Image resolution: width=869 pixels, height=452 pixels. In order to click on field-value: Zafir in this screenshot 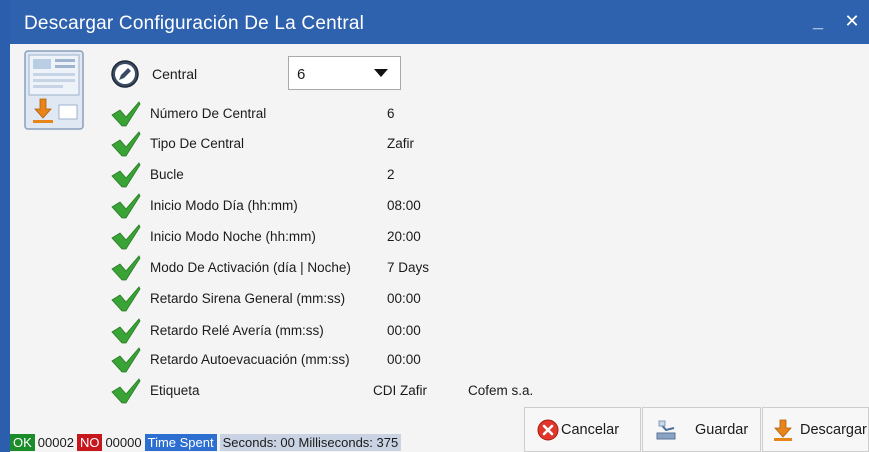, I will do `click(400, 143)`.